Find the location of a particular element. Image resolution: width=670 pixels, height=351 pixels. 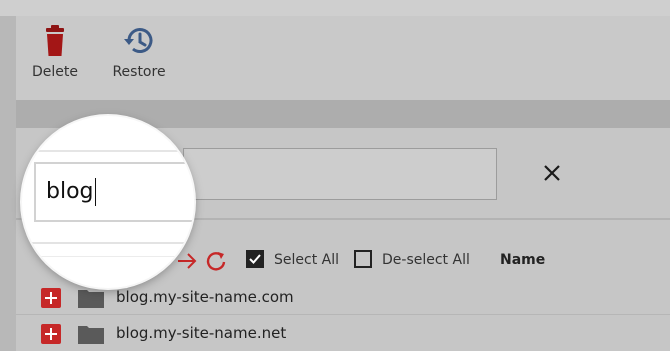

delete-label: Delete is located at coordinates (55, 72).